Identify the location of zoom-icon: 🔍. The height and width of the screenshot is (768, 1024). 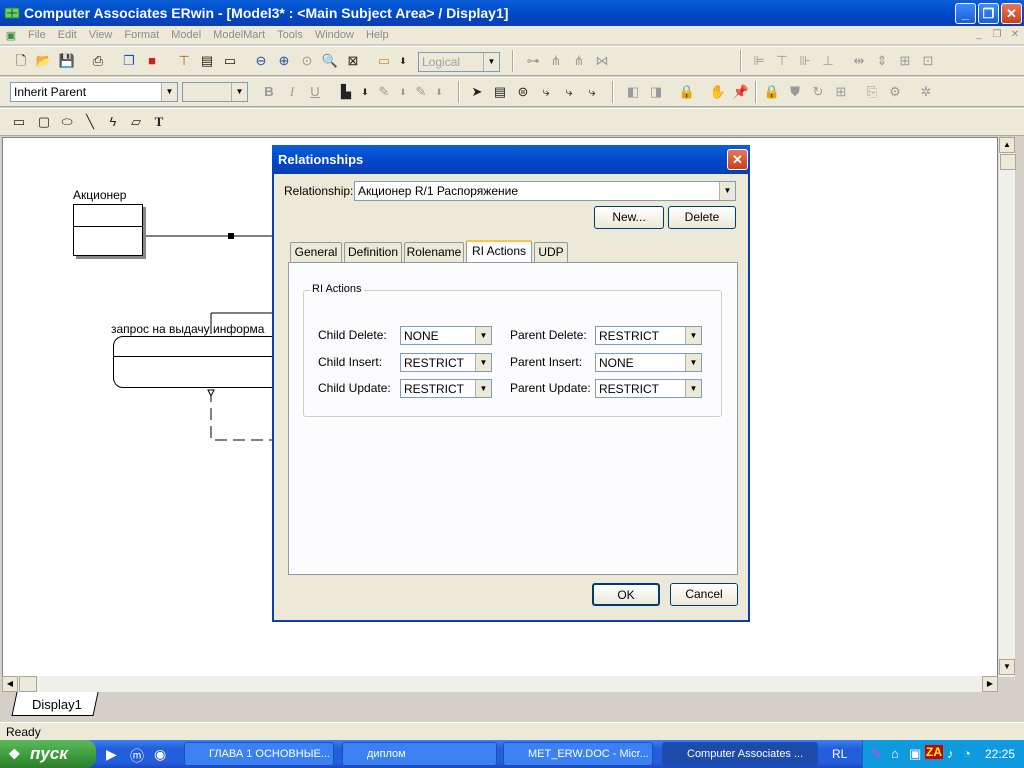
(330, 61).